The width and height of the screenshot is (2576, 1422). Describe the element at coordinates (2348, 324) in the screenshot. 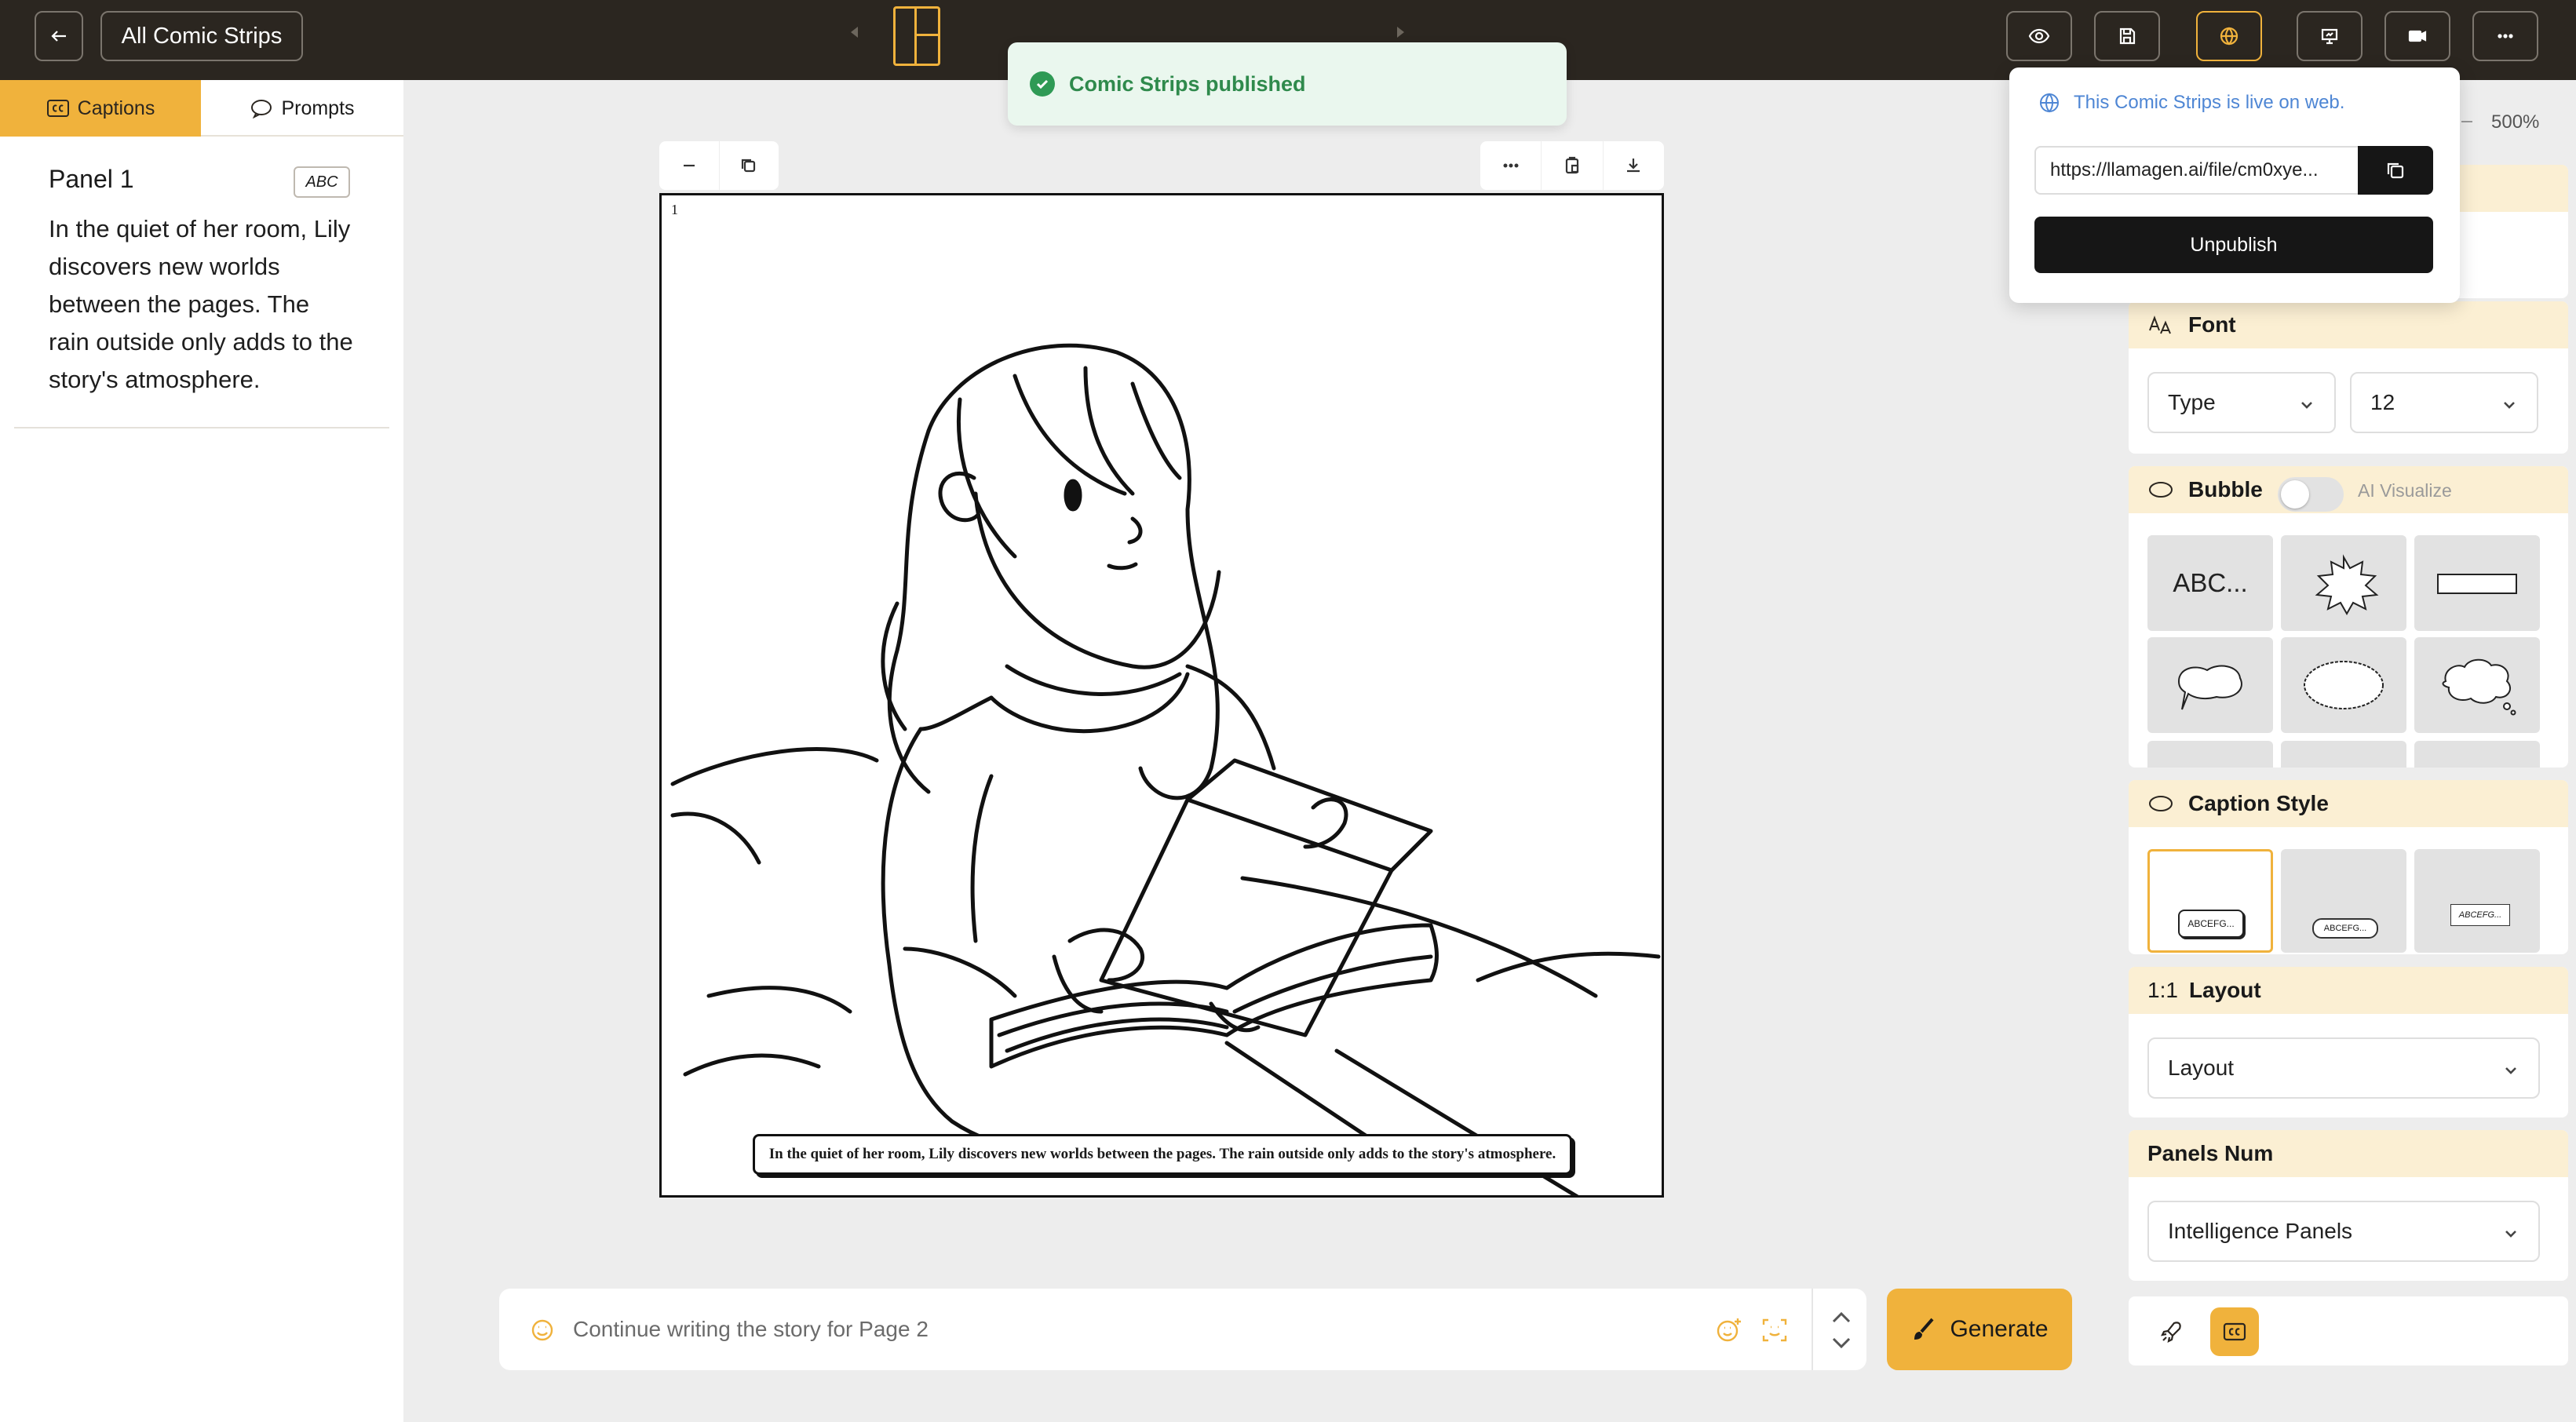

I see `font-header: Font` at that location.